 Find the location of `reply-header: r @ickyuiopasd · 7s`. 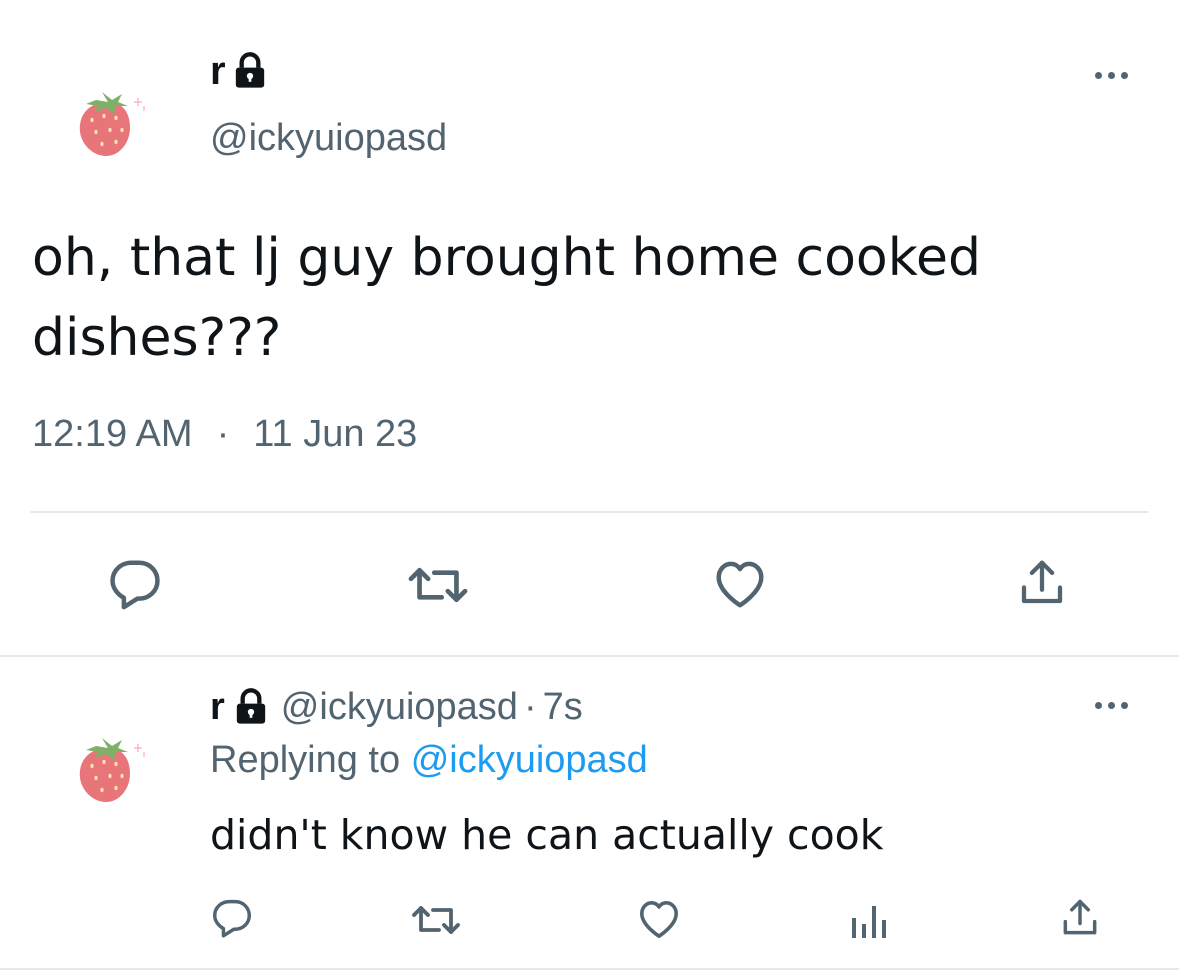

reply-header: r @ickyuiopasd · 7s is located at coordinates (396, 707).